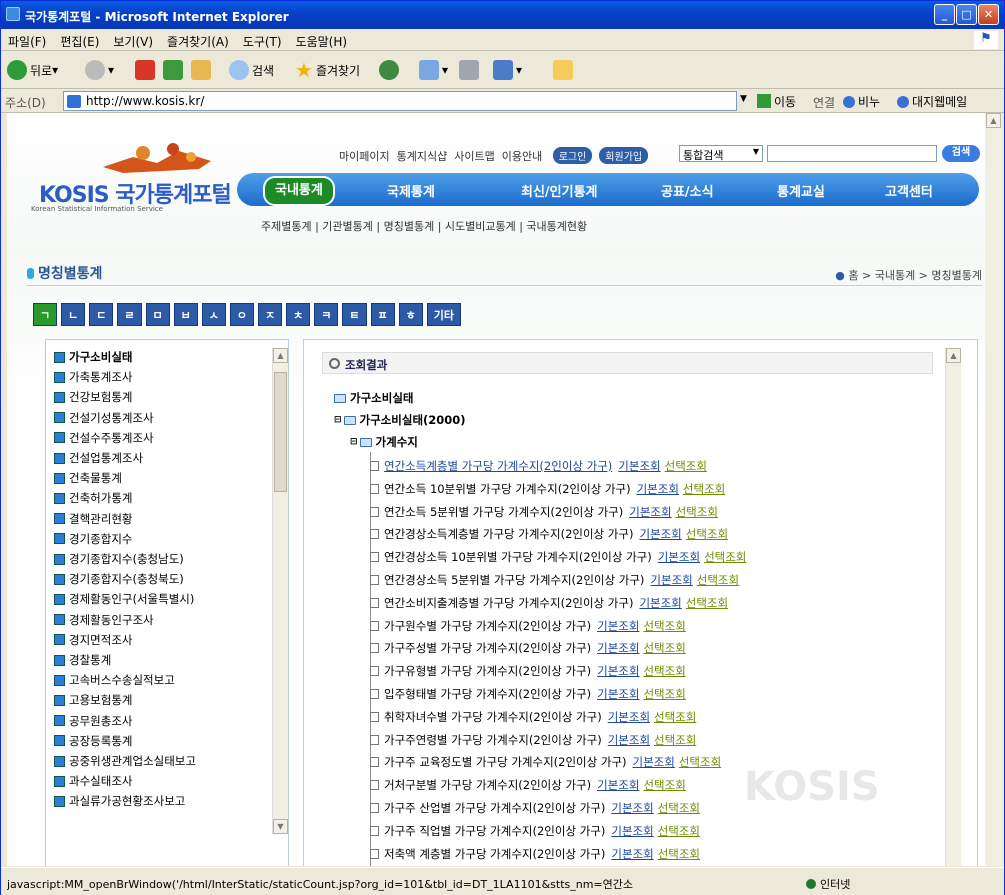 This screenshot has width=1005, height=895. What do you see at coordinates (125, 761) in the screenshot?
I see `survey-list-item: 공중위생관계업소실태보고` at bounding box center [125, 761].